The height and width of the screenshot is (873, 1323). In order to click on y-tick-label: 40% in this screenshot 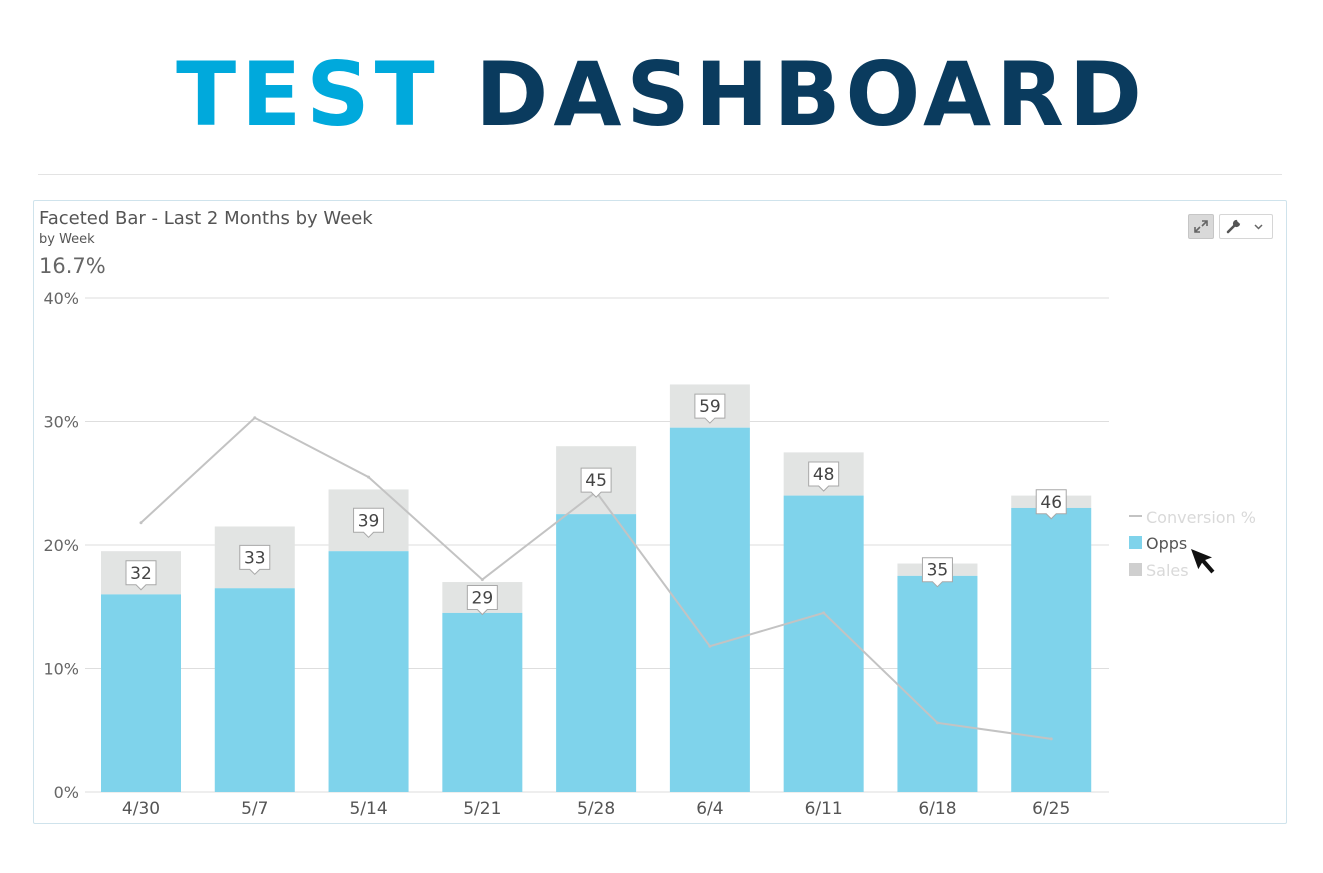, I will do `click(61, 298)`.